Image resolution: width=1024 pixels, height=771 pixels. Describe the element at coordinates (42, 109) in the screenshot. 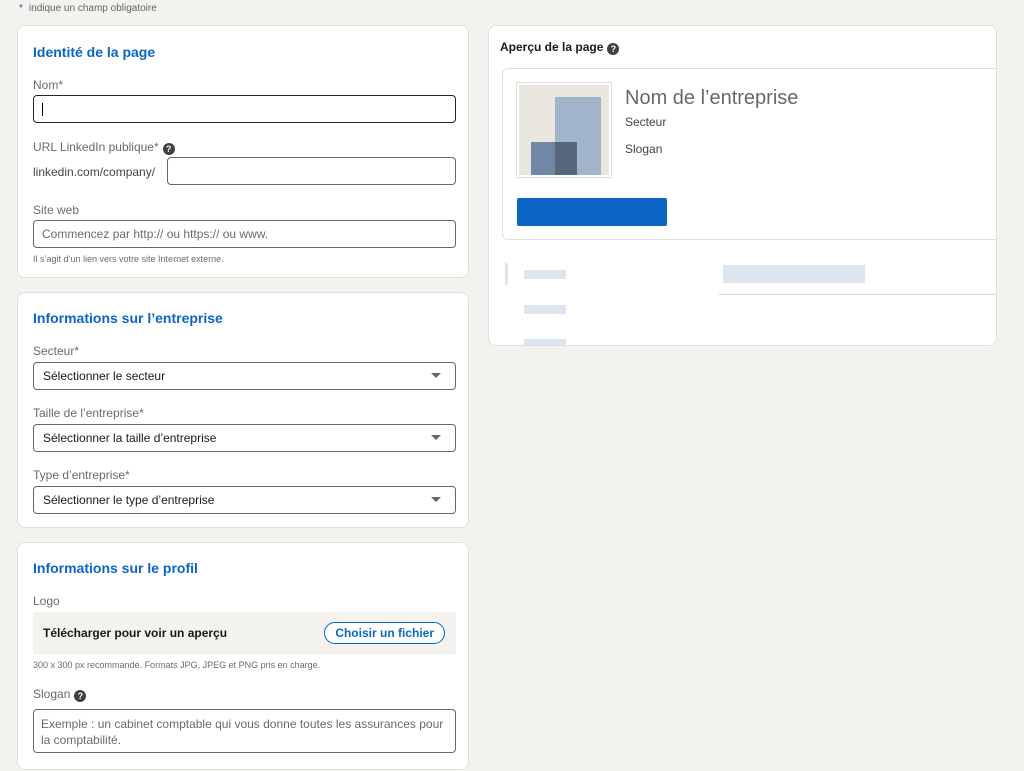

I see `text-cursor` at that location.